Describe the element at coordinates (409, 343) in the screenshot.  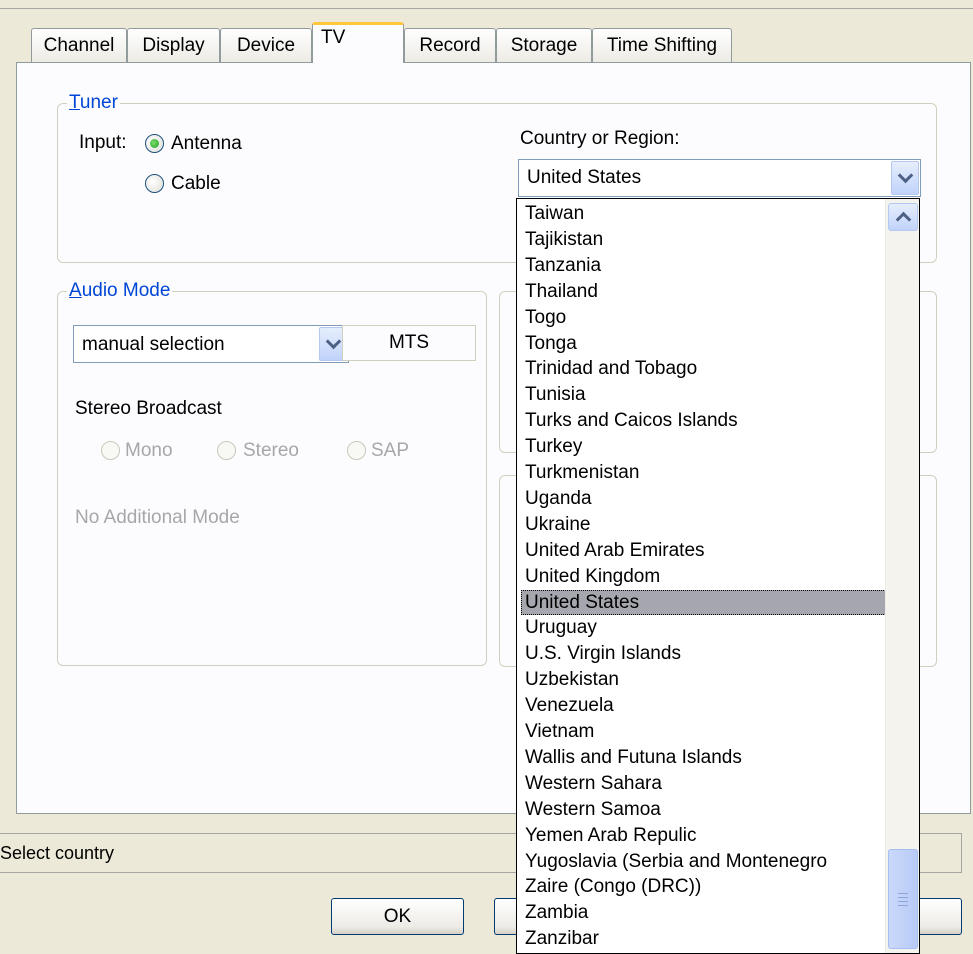
I see `mts-indicator: MTS` at that location.